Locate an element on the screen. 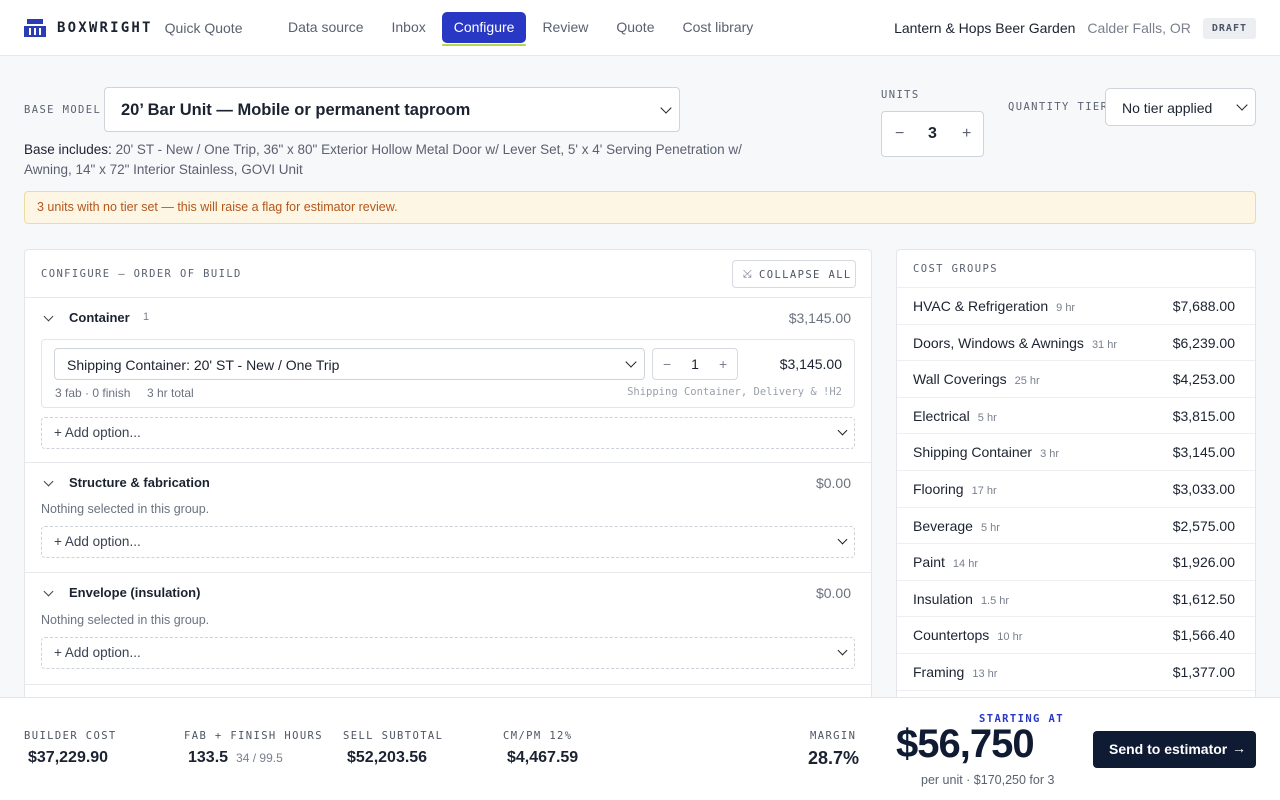  cost-group-hours: 13 hr is located at coordinates (985, 674).